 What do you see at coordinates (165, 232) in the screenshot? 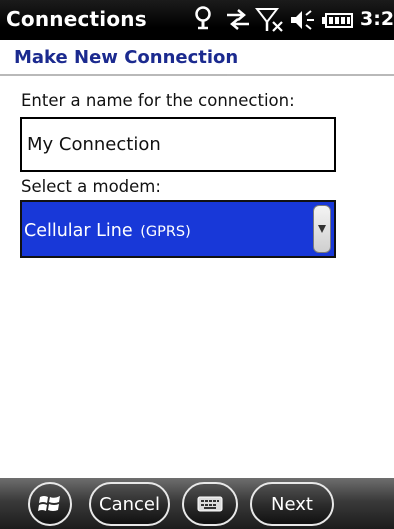
I see `modem-tech: (GPRS)` at bounding box center [165, 232].